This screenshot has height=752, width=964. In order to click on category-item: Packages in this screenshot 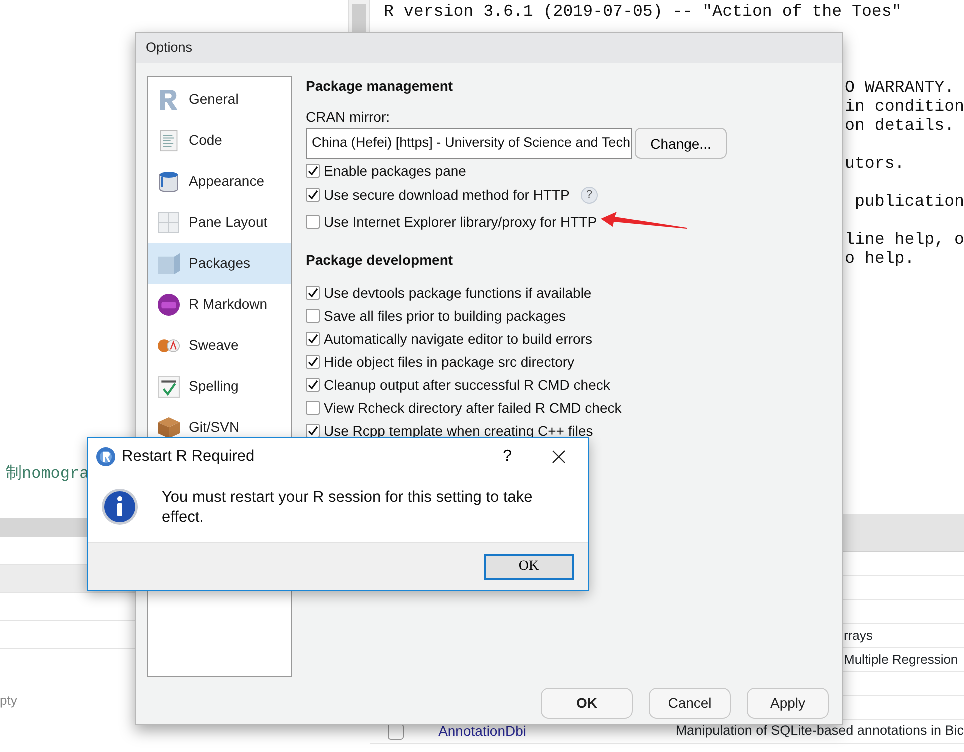, I will do `click(219, 263)`.